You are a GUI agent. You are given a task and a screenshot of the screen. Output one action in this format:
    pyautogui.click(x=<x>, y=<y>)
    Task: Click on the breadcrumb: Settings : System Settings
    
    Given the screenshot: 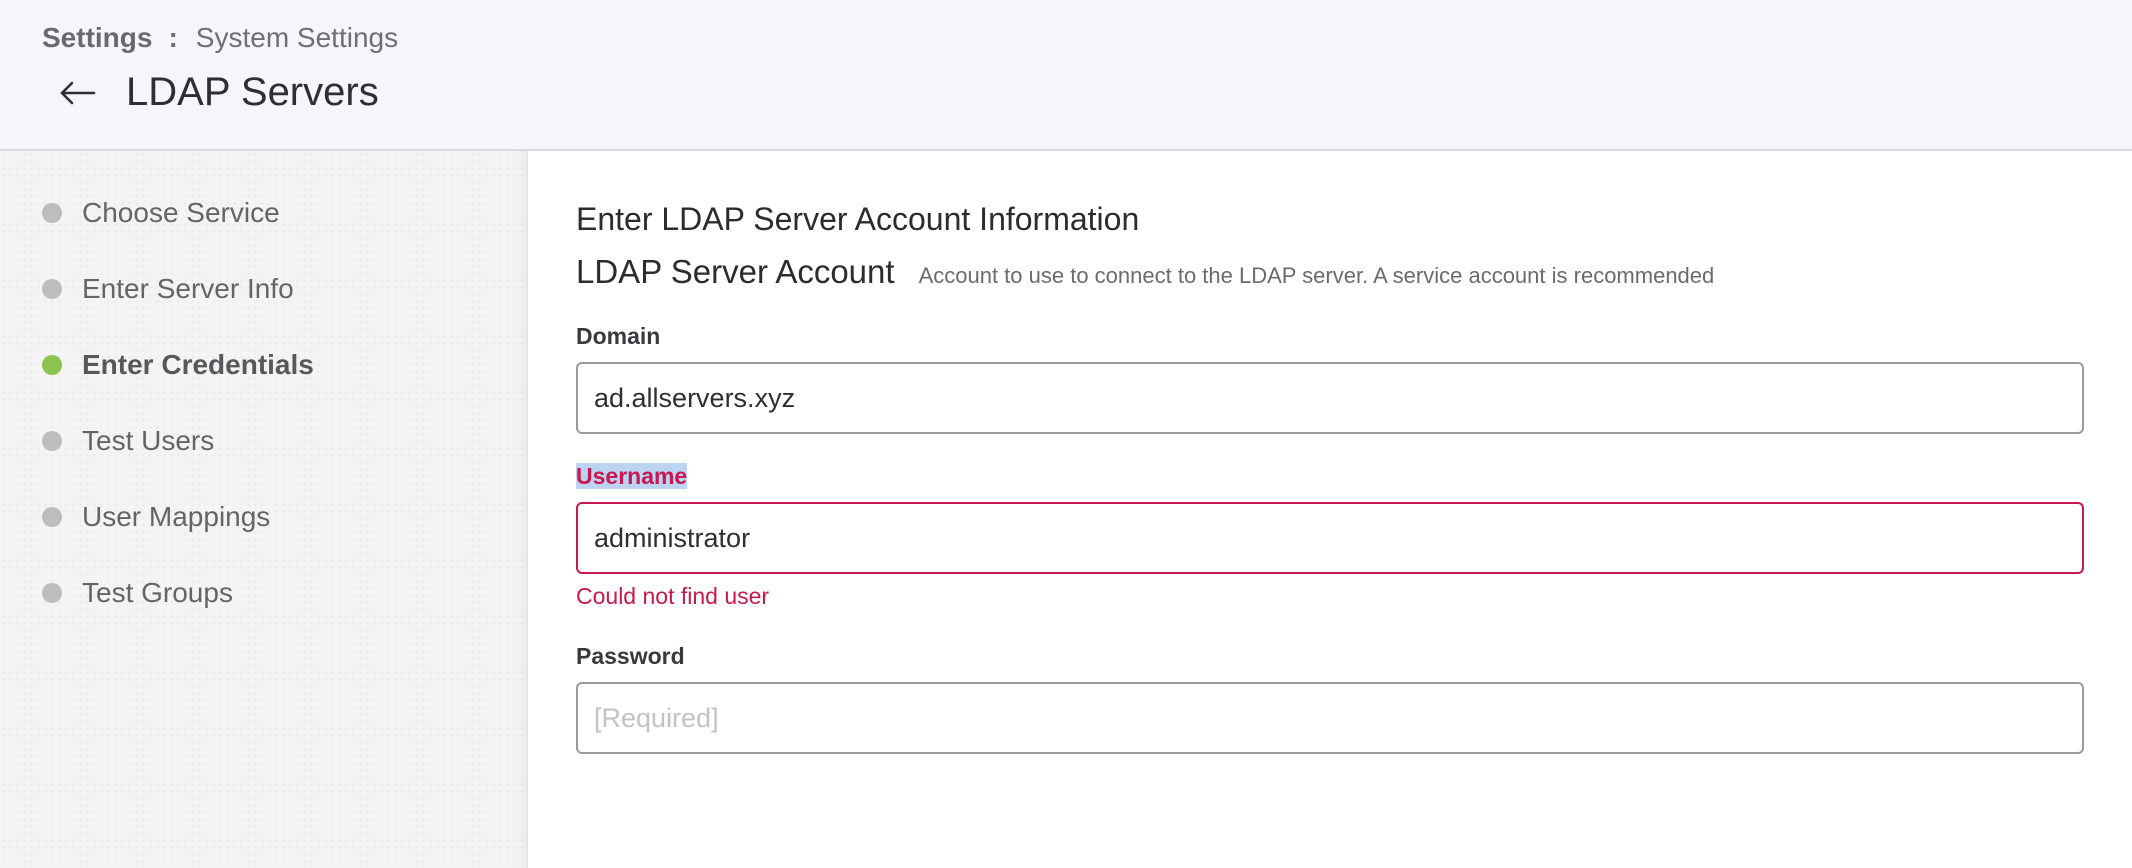 What is the action you would take?
    pyautogui.click(x=220, y=38)
    